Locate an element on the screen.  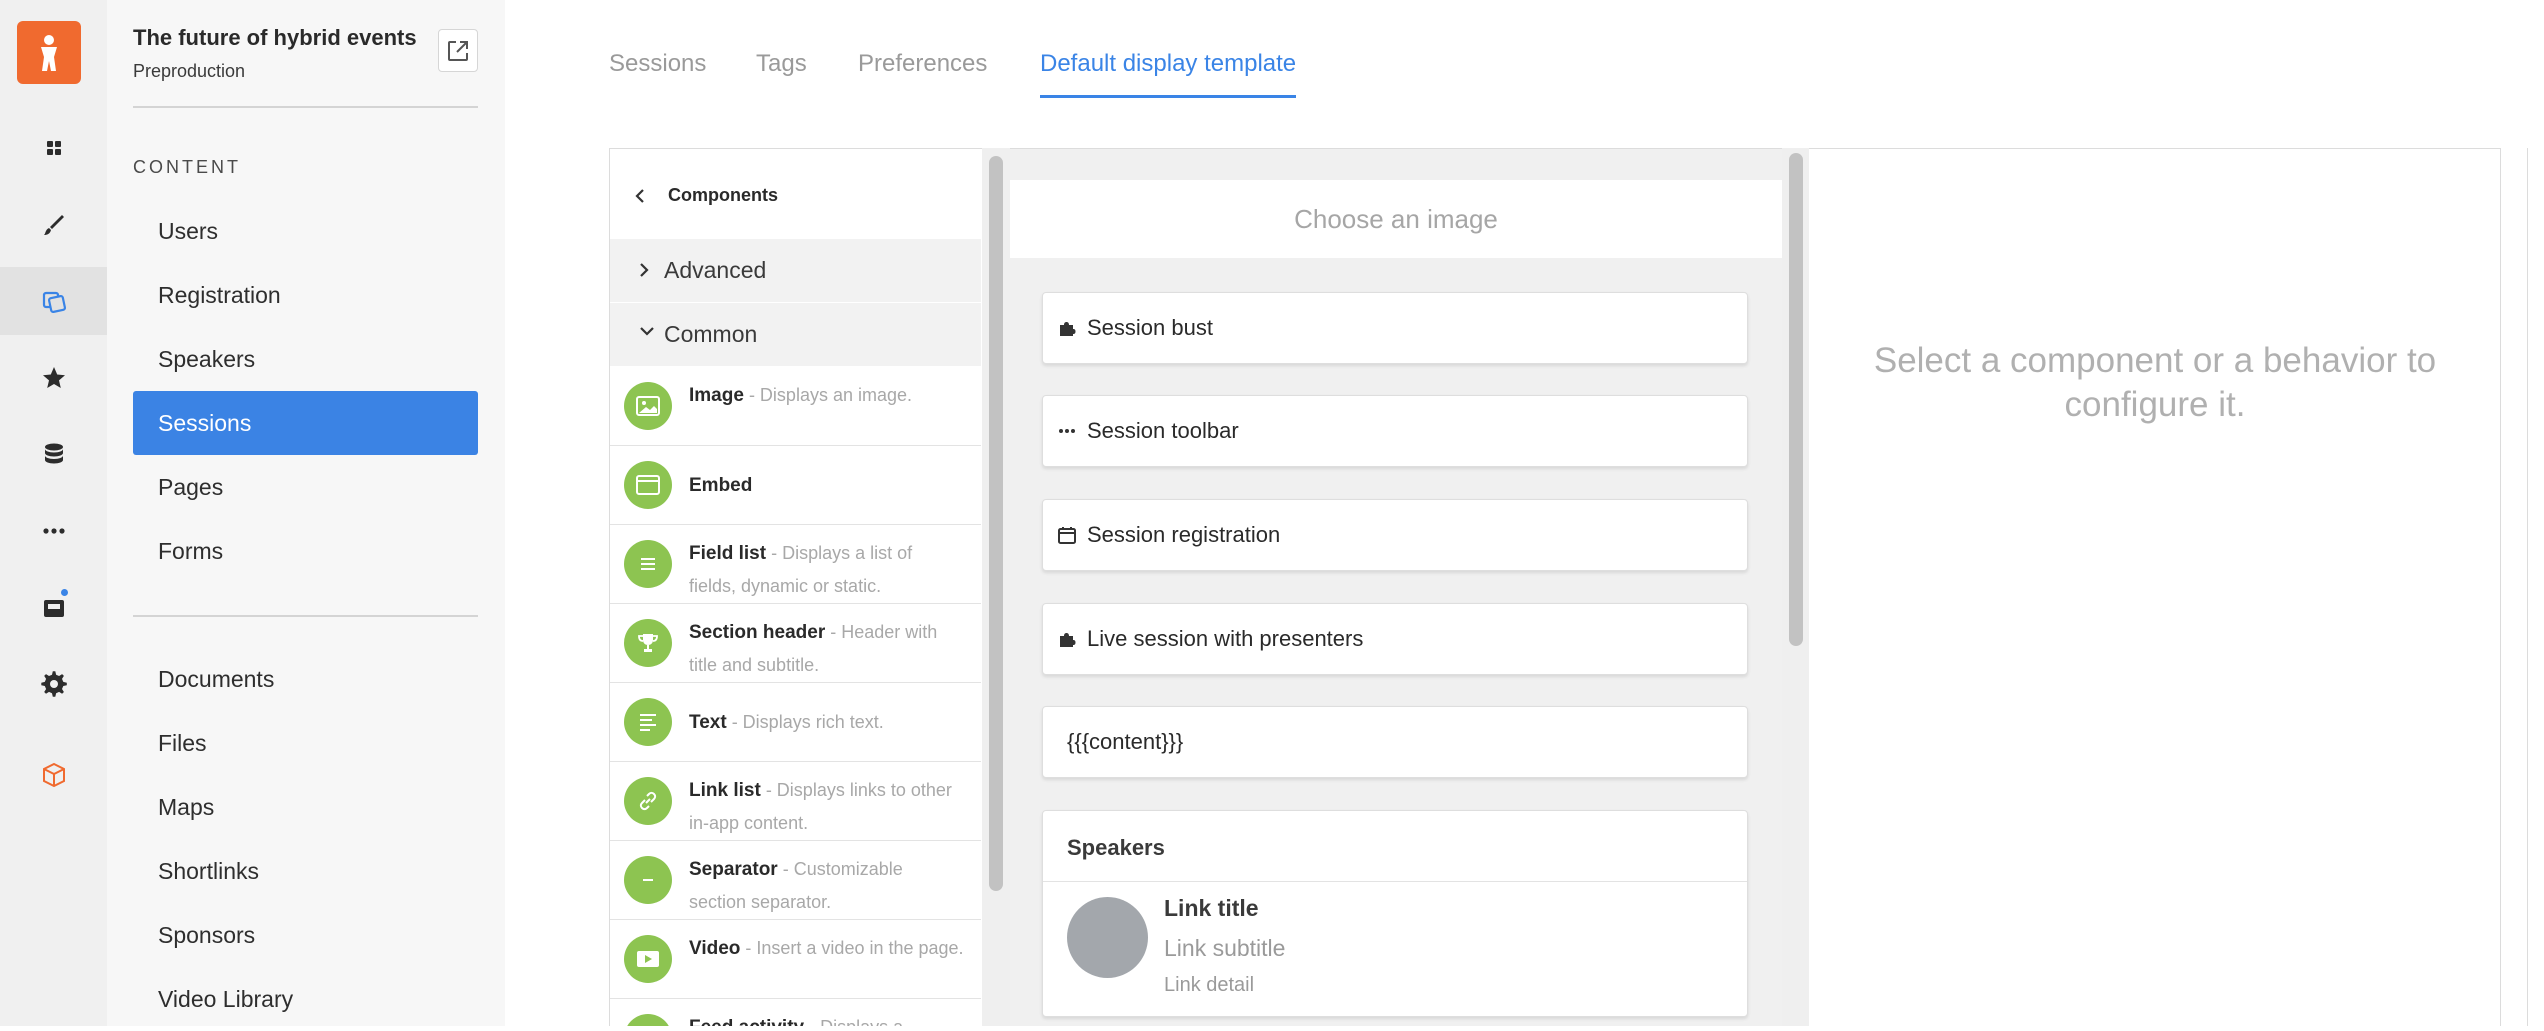
components-scrollbar is located at coordinates (996, 587).